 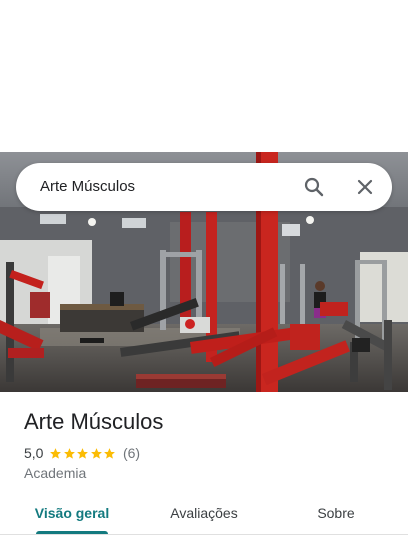 What do you see at coordinates (72, 514) in the screenshot?
I see `tab-overview: Visão geral` at bounding box center [72, 514].